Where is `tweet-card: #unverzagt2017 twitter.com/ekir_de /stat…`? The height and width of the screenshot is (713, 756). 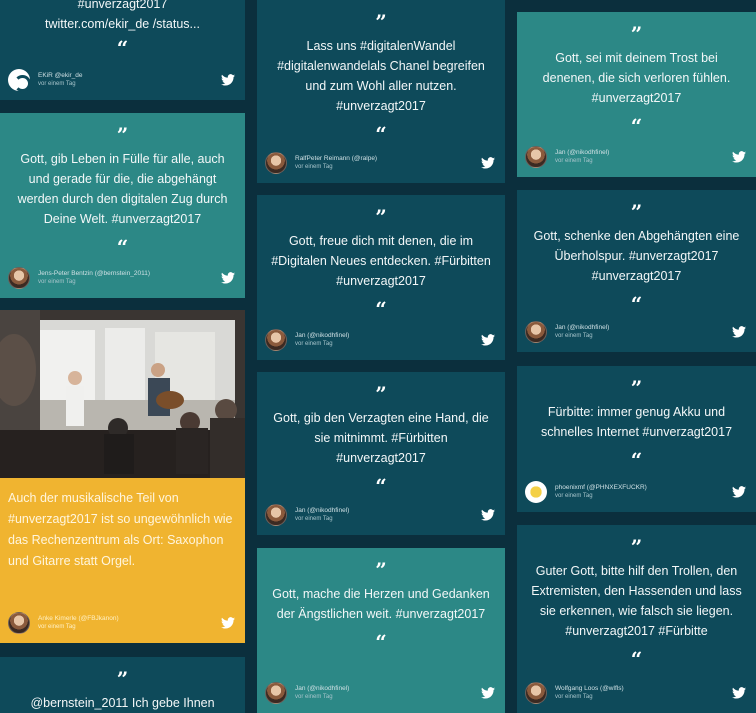 tweet-card: #unverzagt2017 twitter.com/ekir_de /stat… is located at coordinates (122, 50).